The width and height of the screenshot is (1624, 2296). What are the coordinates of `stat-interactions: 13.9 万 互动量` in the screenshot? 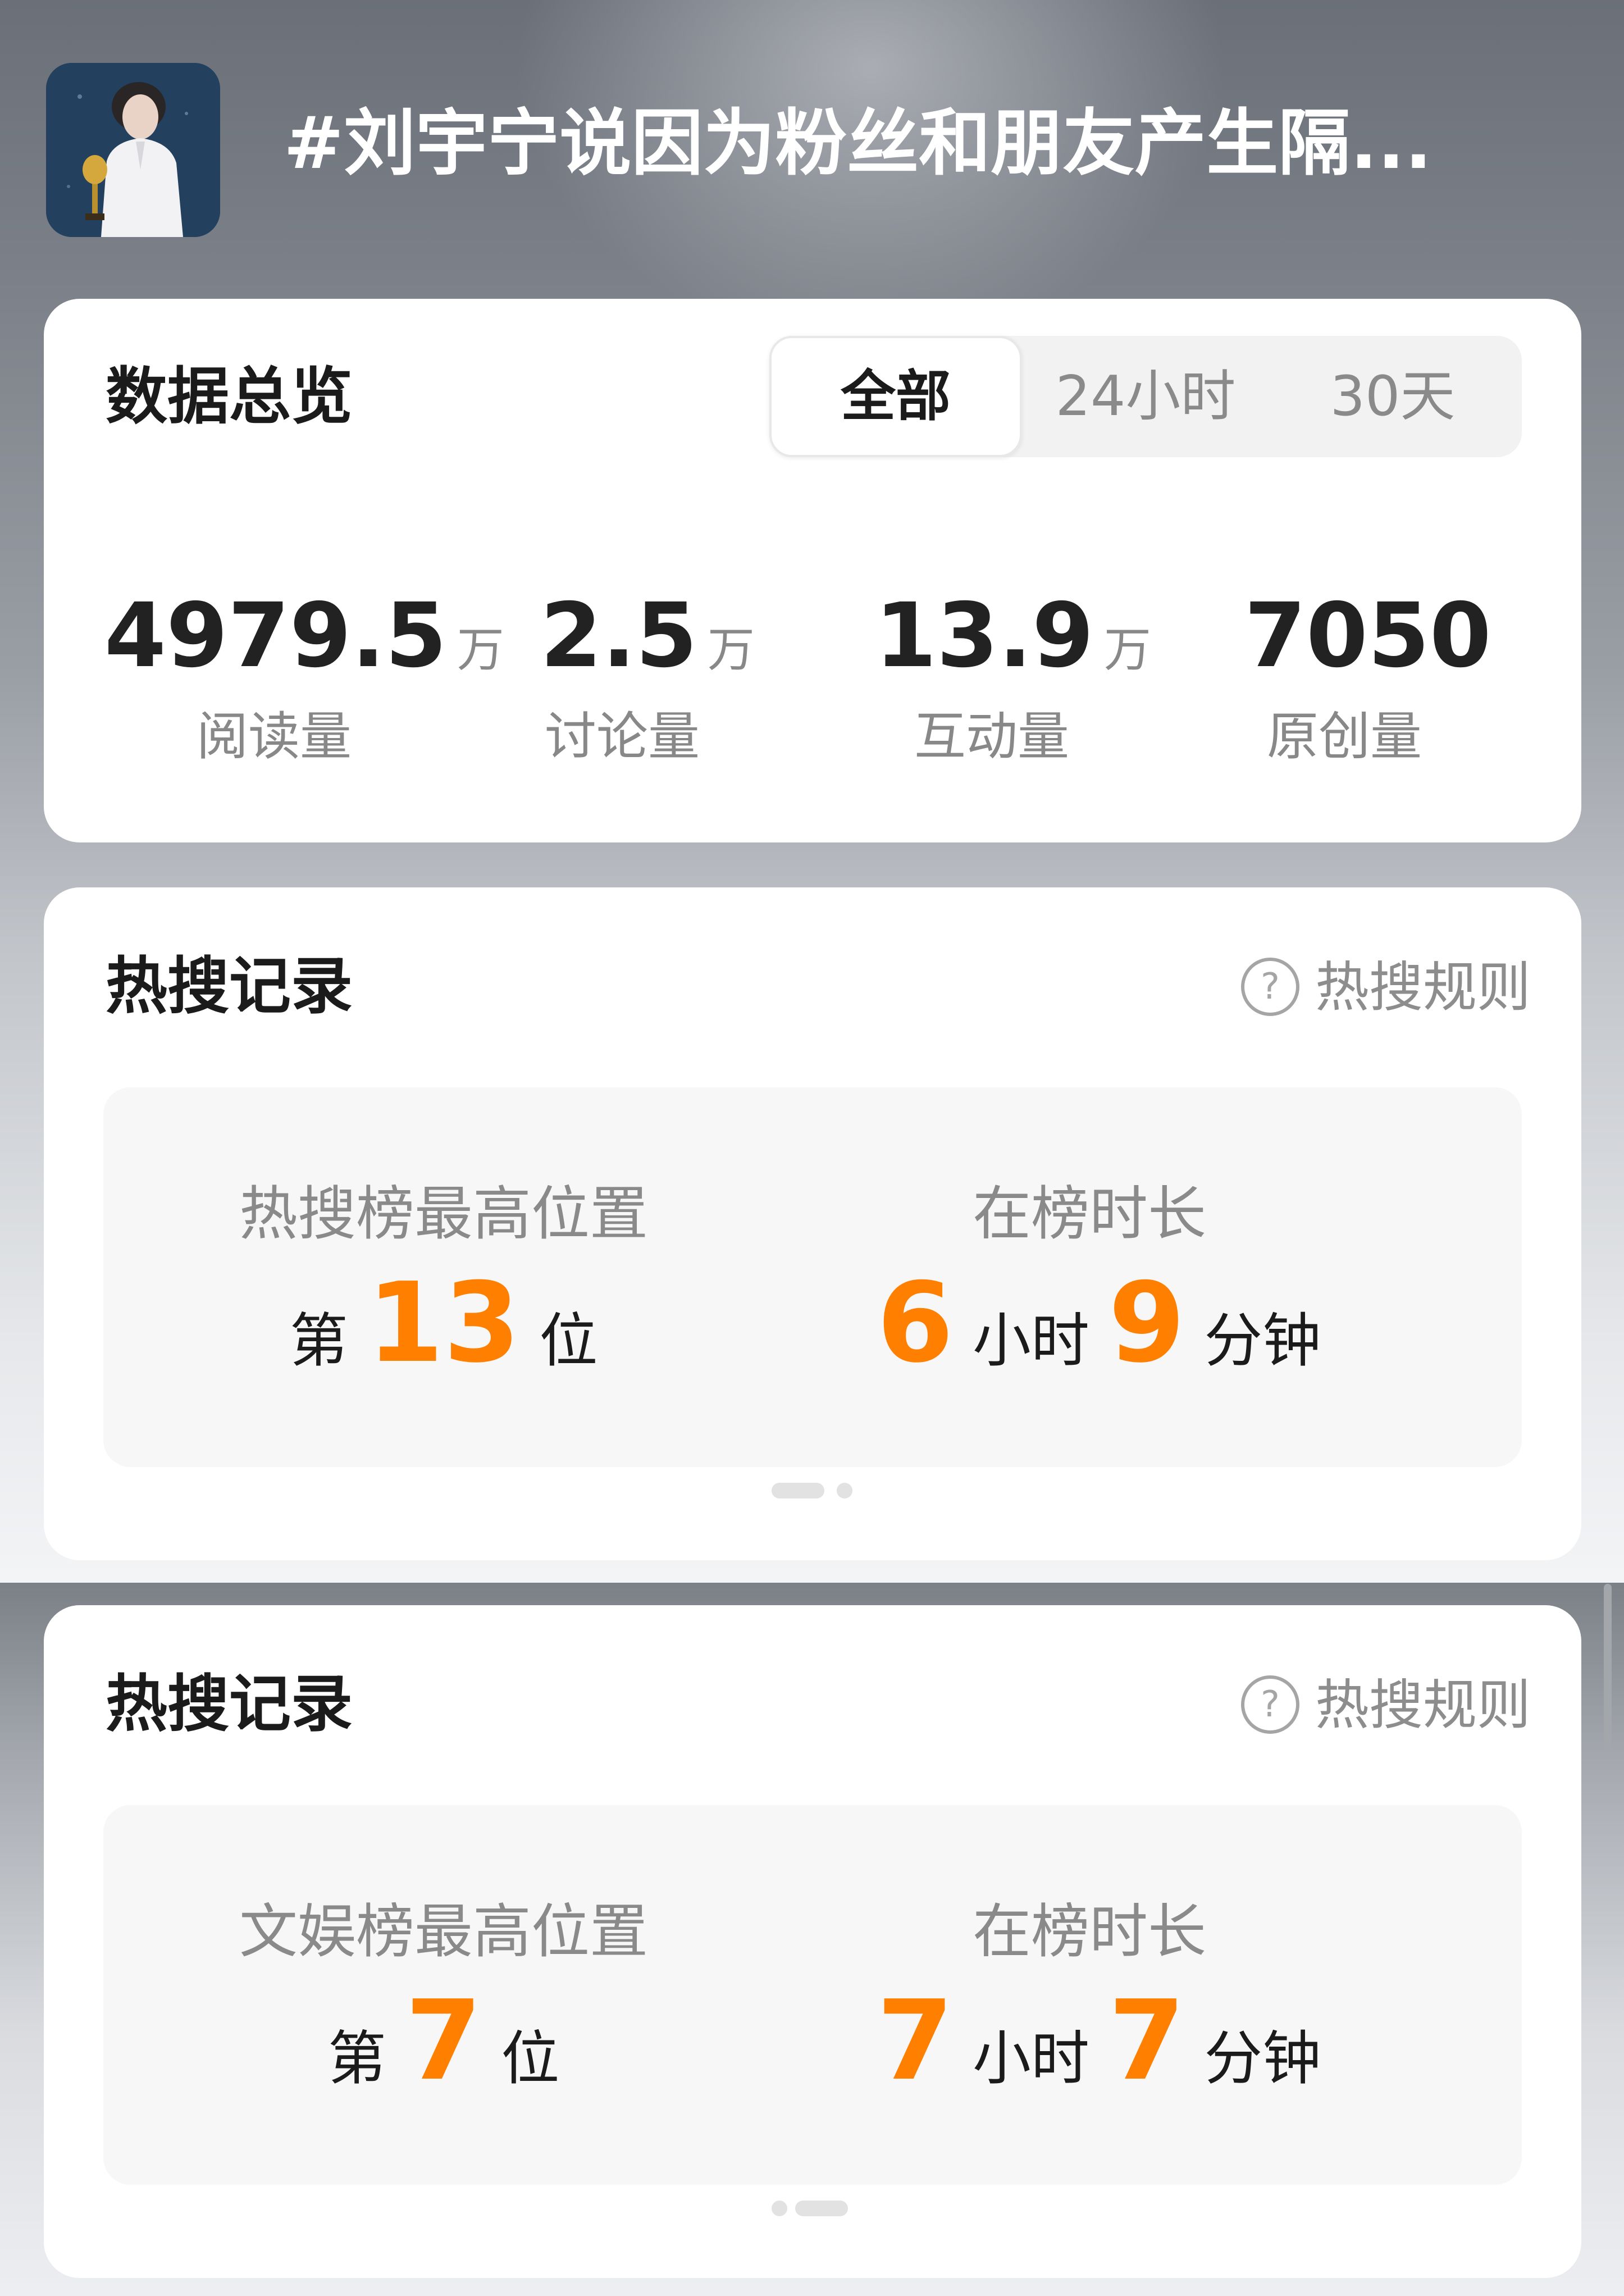 It's located at (1013, 677).